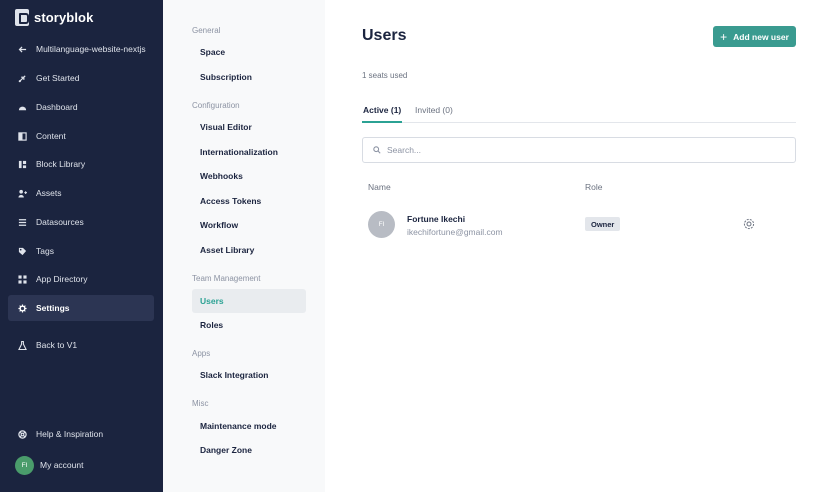 The height and width of the screenshot is (492, 840). I want to click on storyblok-logo-icon, so click(22, 17).